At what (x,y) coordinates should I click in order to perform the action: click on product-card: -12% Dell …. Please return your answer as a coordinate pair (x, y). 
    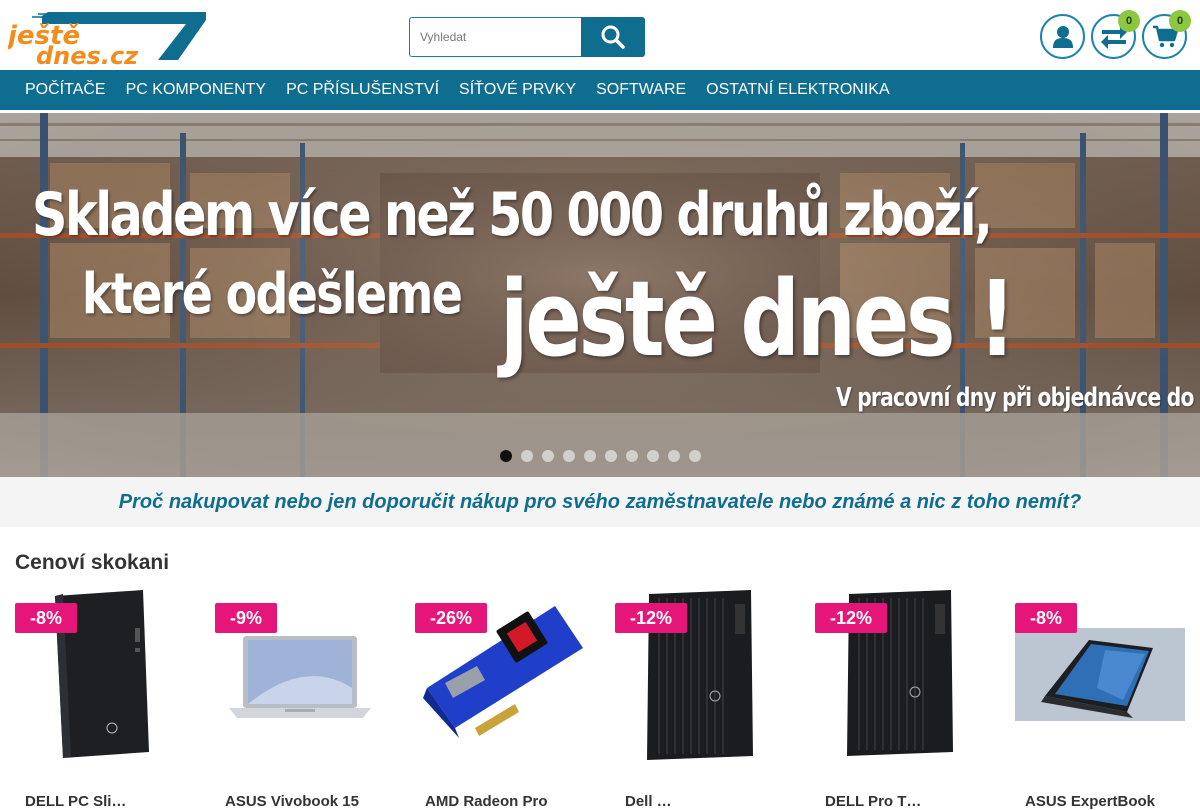
    Looking at the image, I should click on (700, 699).